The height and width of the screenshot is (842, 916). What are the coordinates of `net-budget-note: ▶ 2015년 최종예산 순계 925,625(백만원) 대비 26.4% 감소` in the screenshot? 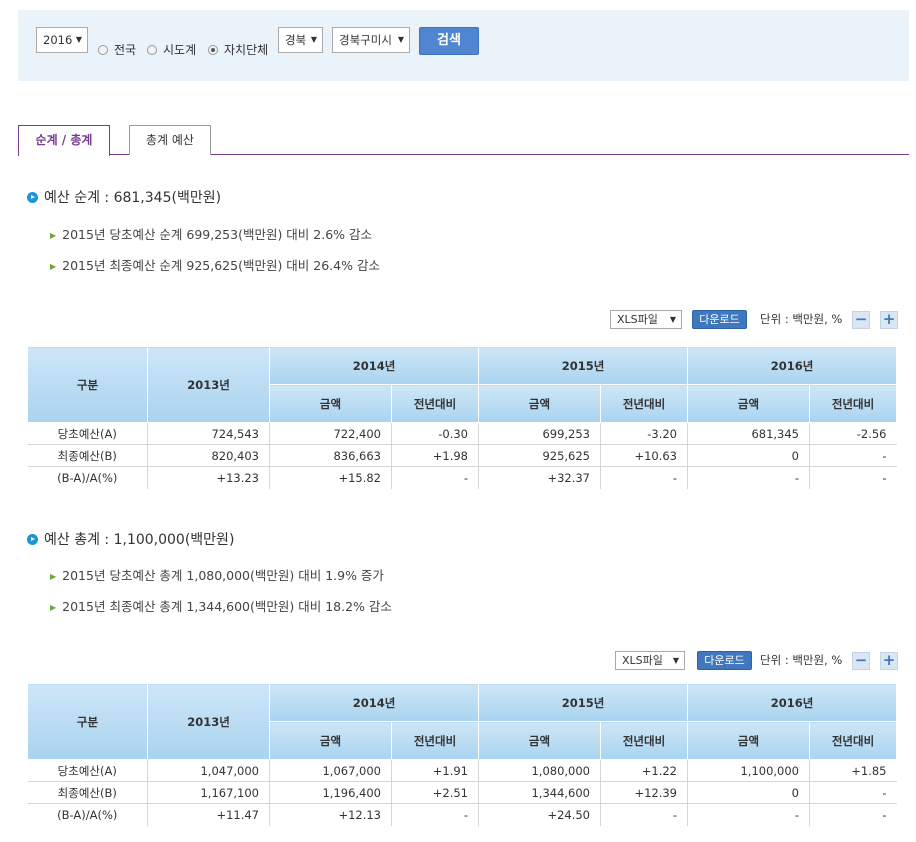 It's located at (215, 266).